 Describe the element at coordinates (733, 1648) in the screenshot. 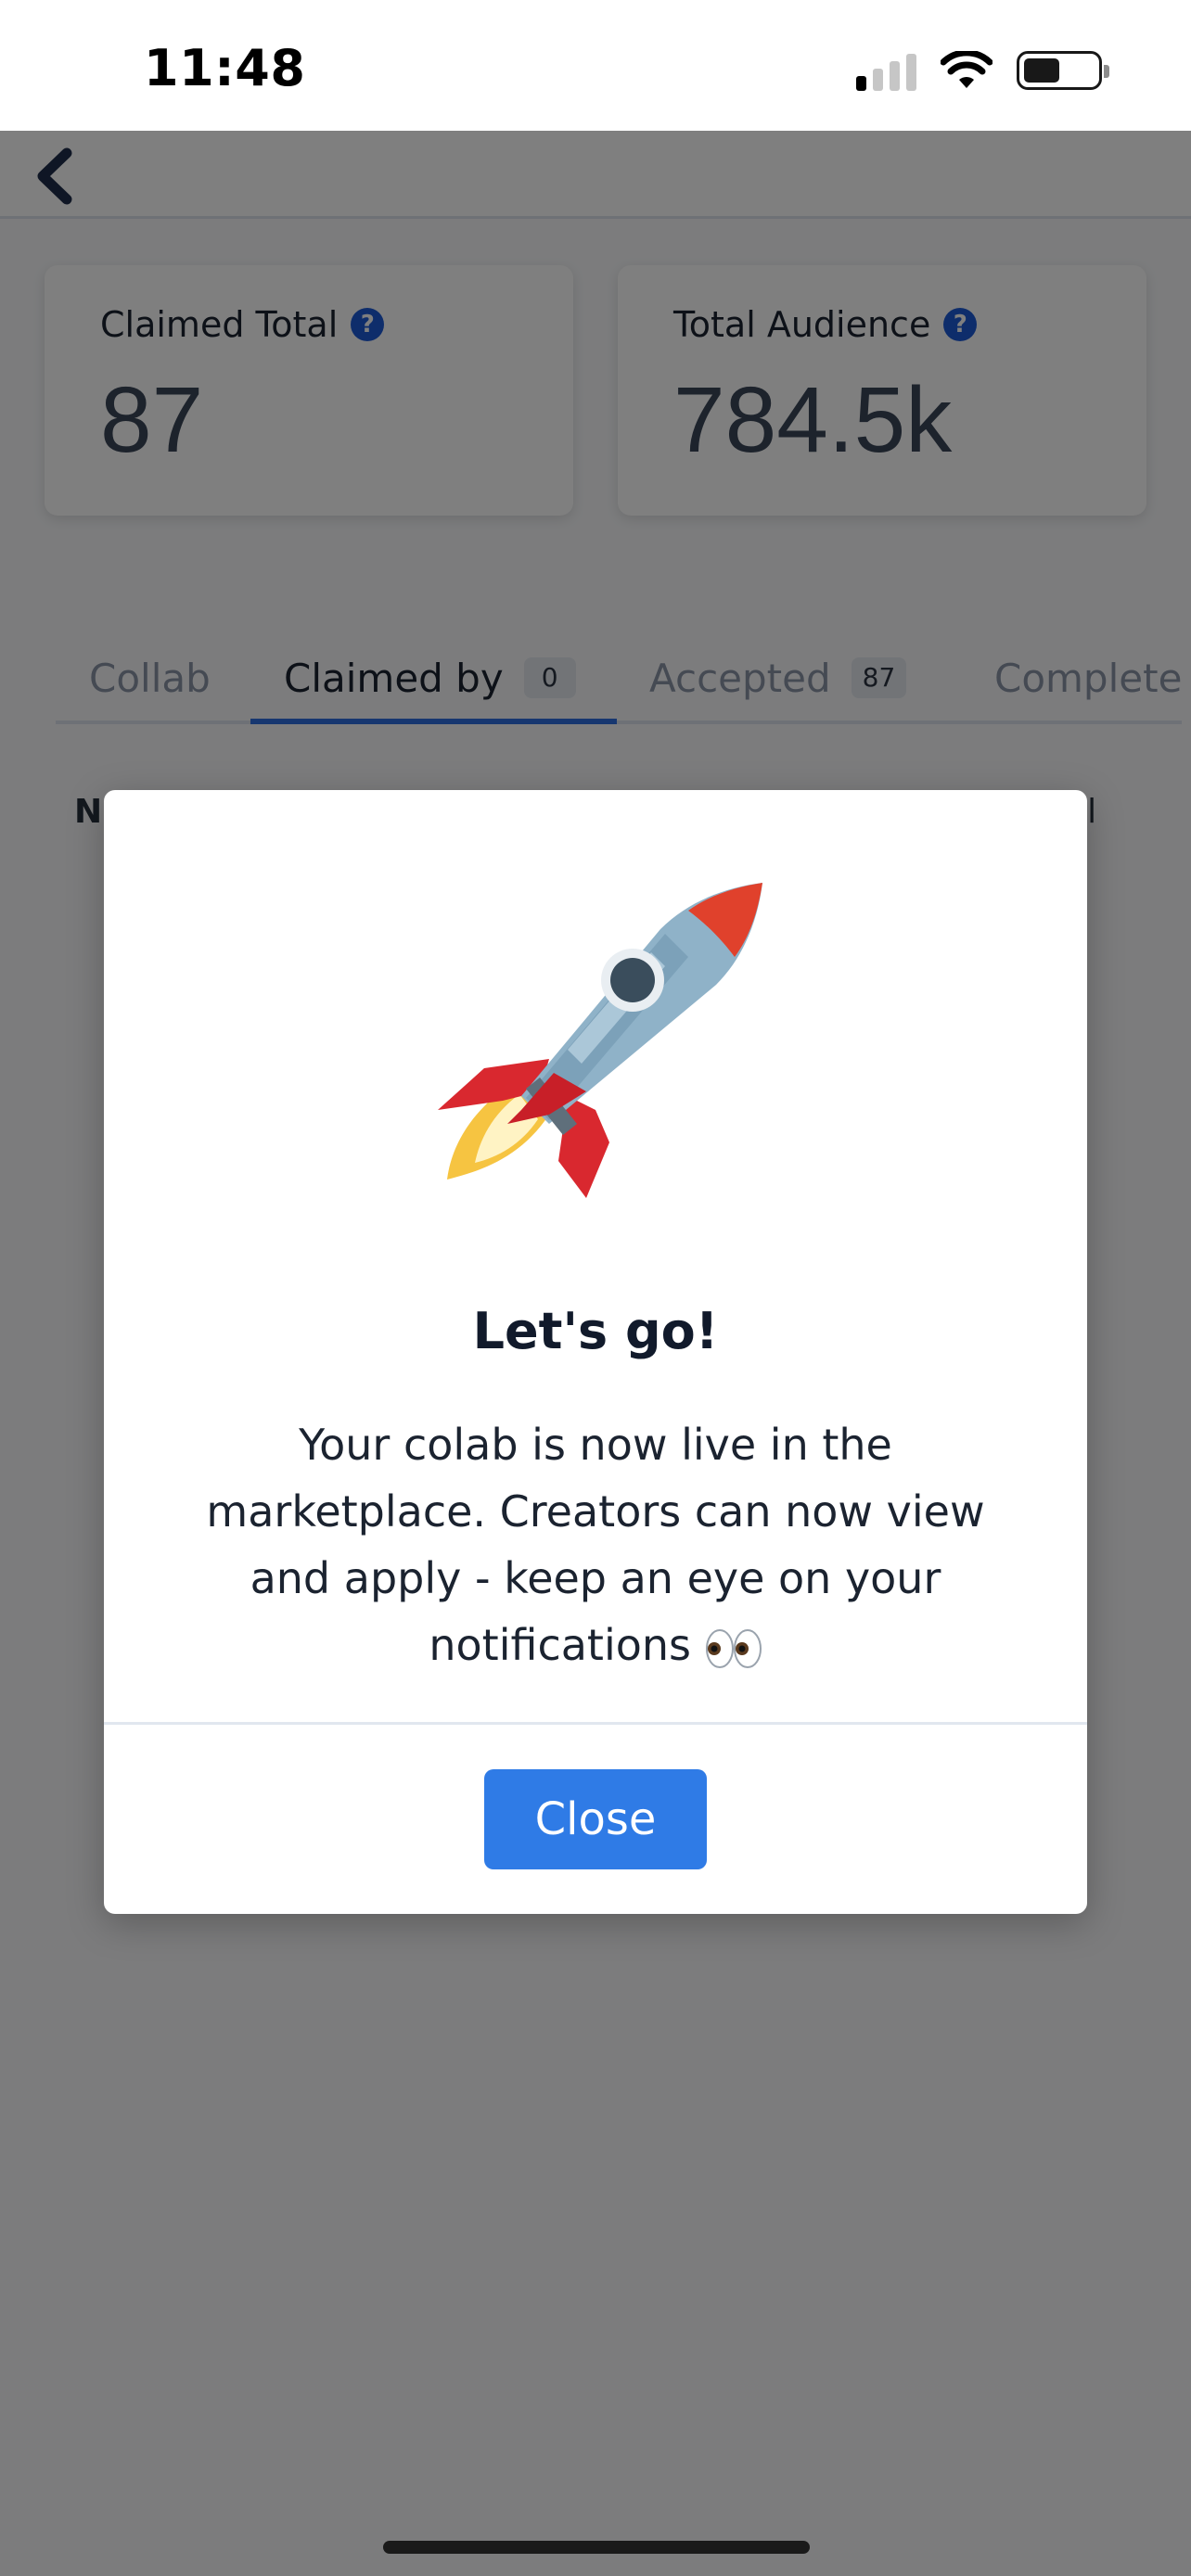

I see `eyes-icon` at that location.